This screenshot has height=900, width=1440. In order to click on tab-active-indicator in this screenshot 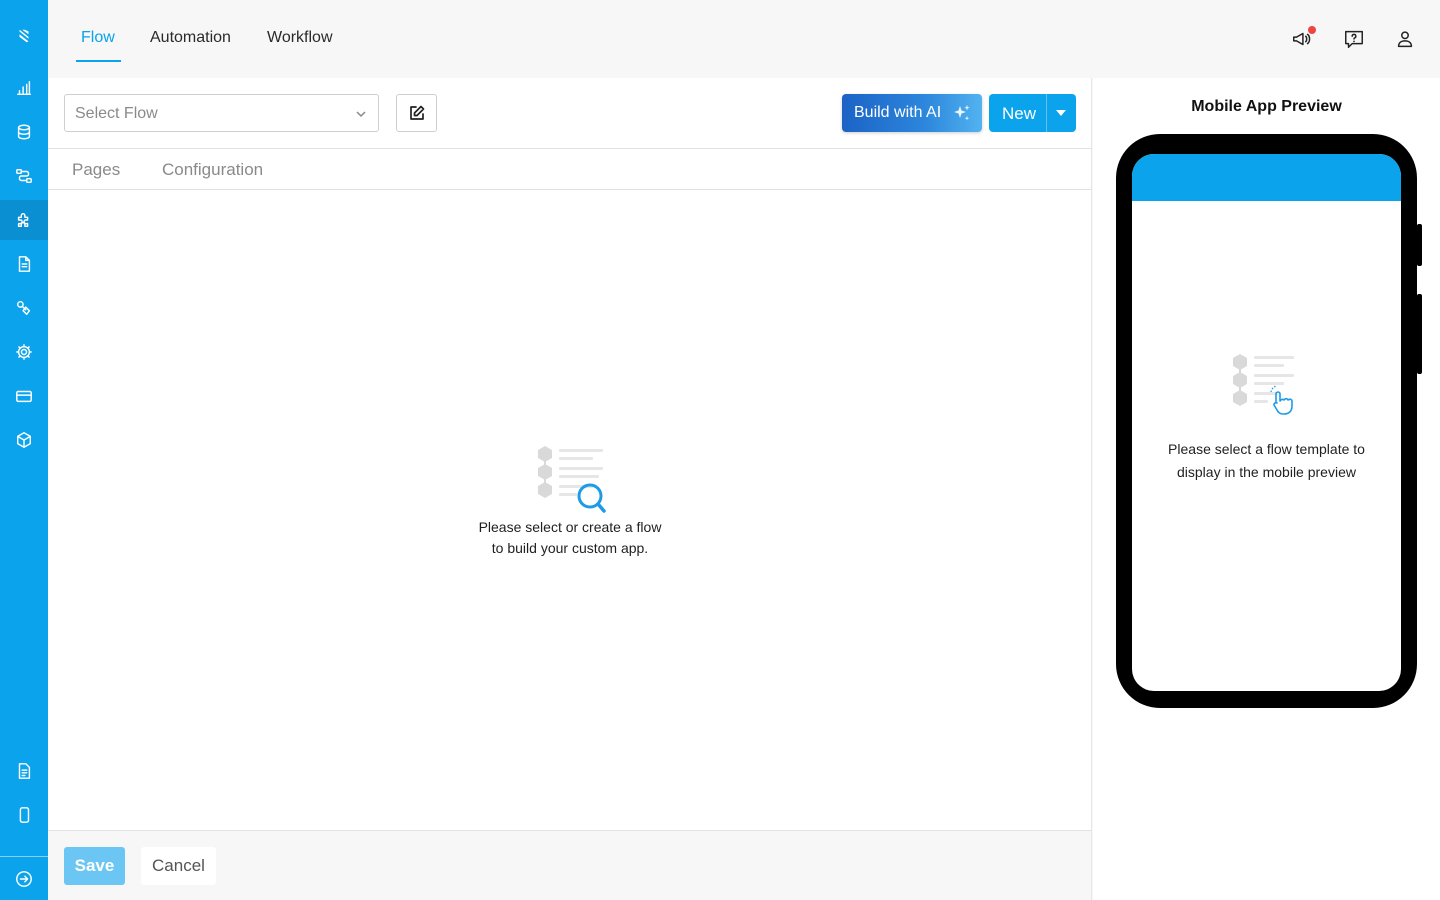, I will do `click(98, 61)`.